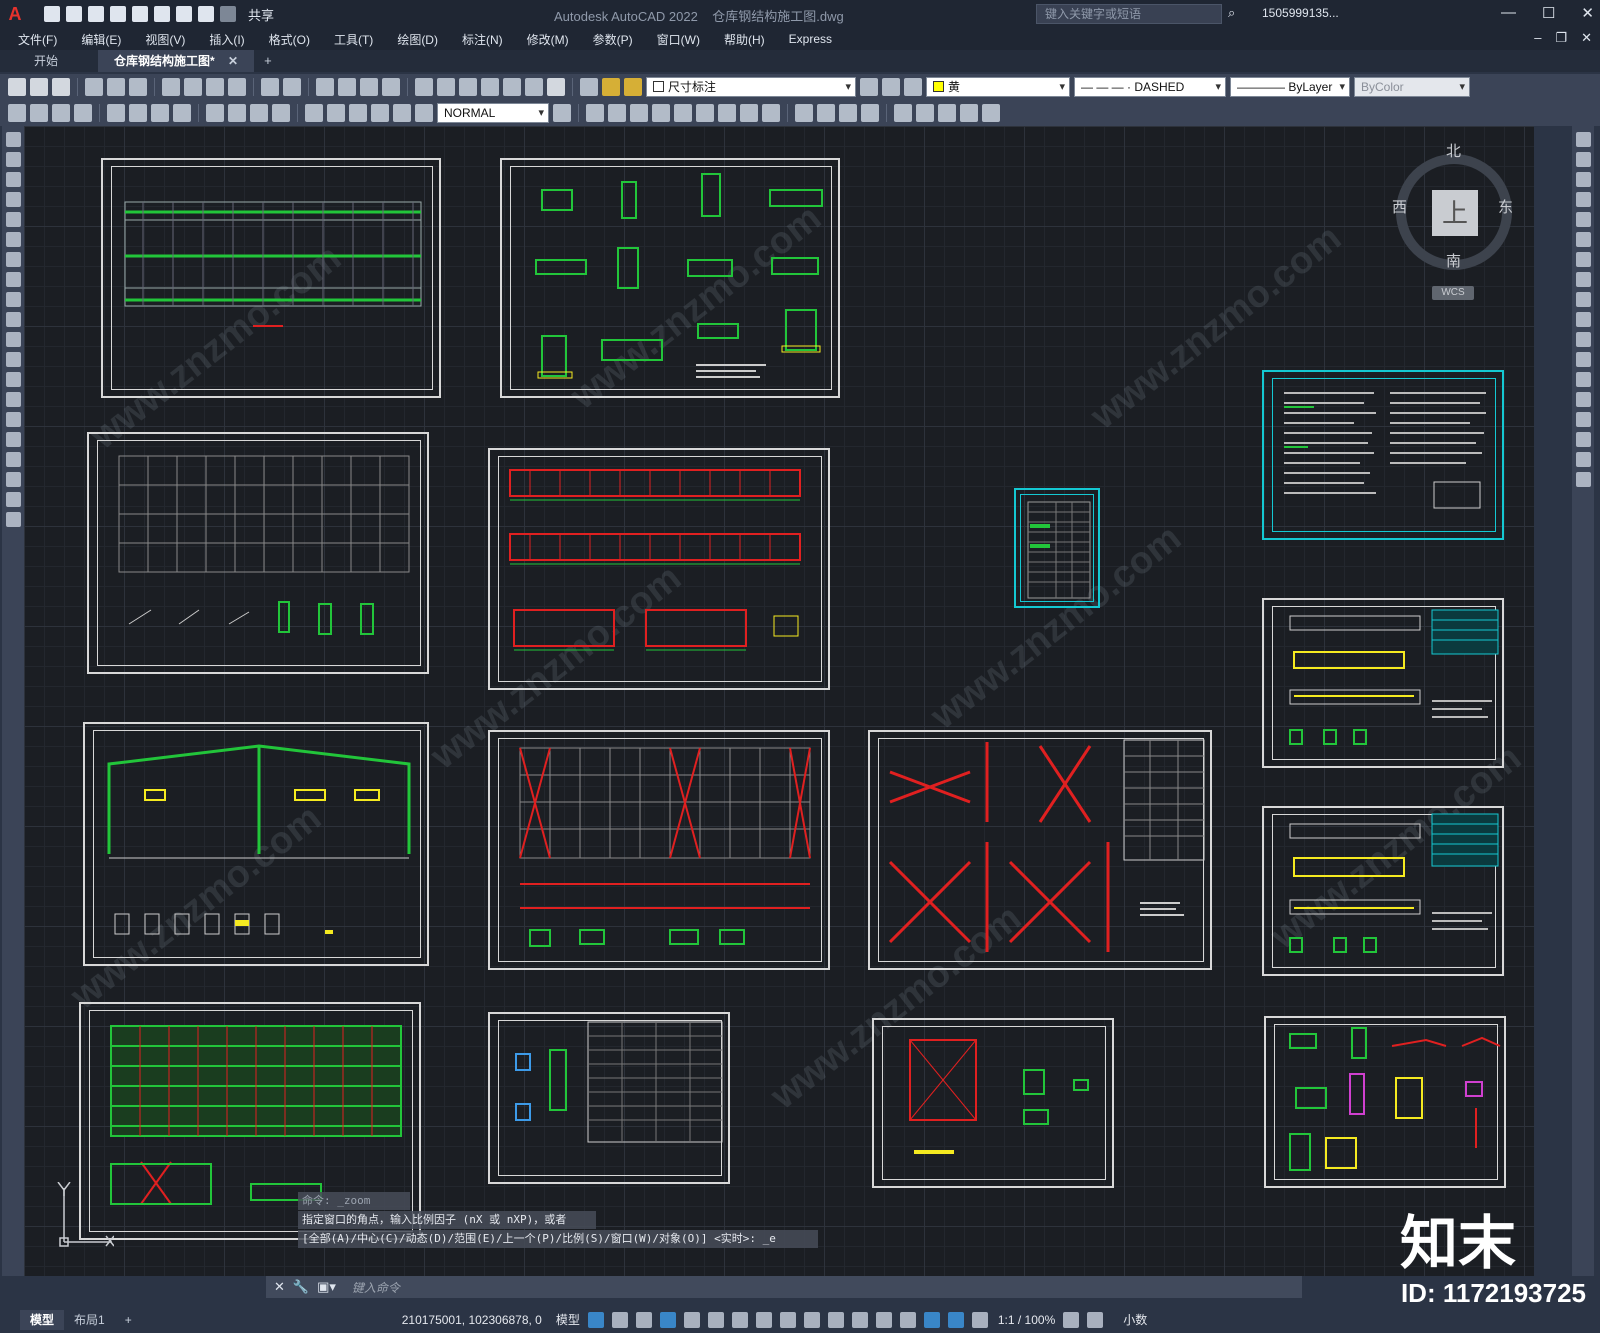  I want to click on compass-north: 北, so click(1453, 150).